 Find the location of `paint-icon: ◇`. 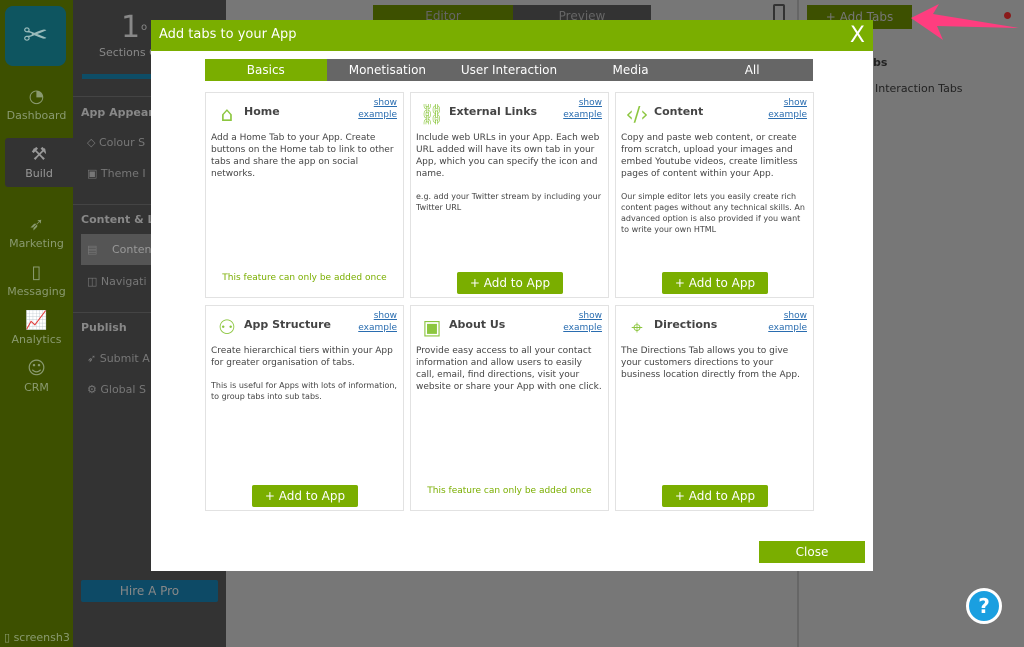

paint-icon: ◇ is located at coordinates (93, 142).